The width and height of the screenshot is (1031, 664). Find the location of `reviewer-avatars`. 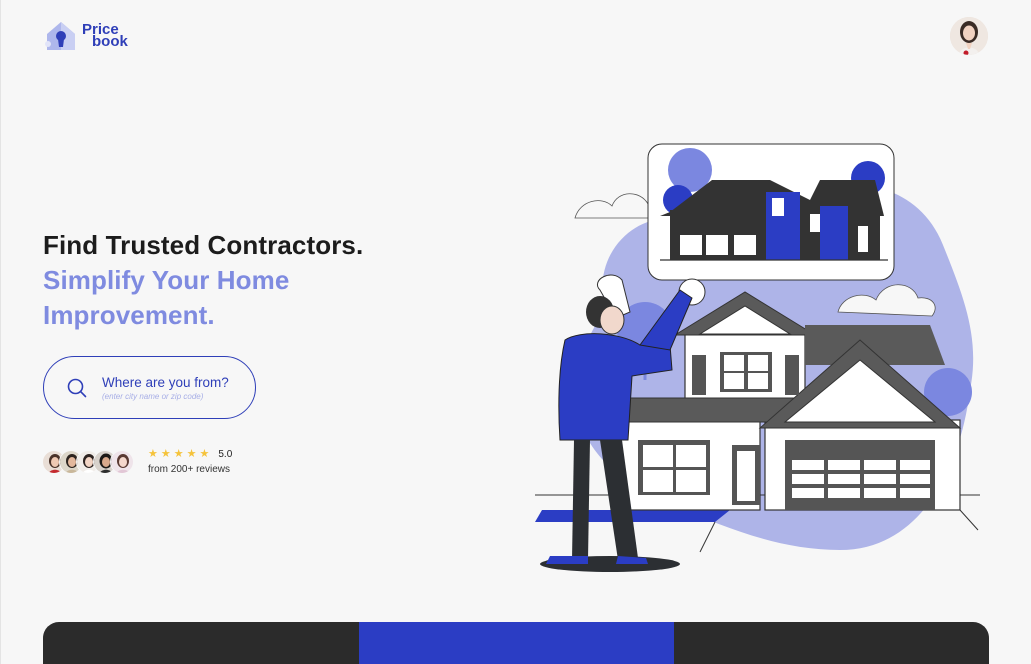

reviewer-avatars is located at coordinates (88, 461).